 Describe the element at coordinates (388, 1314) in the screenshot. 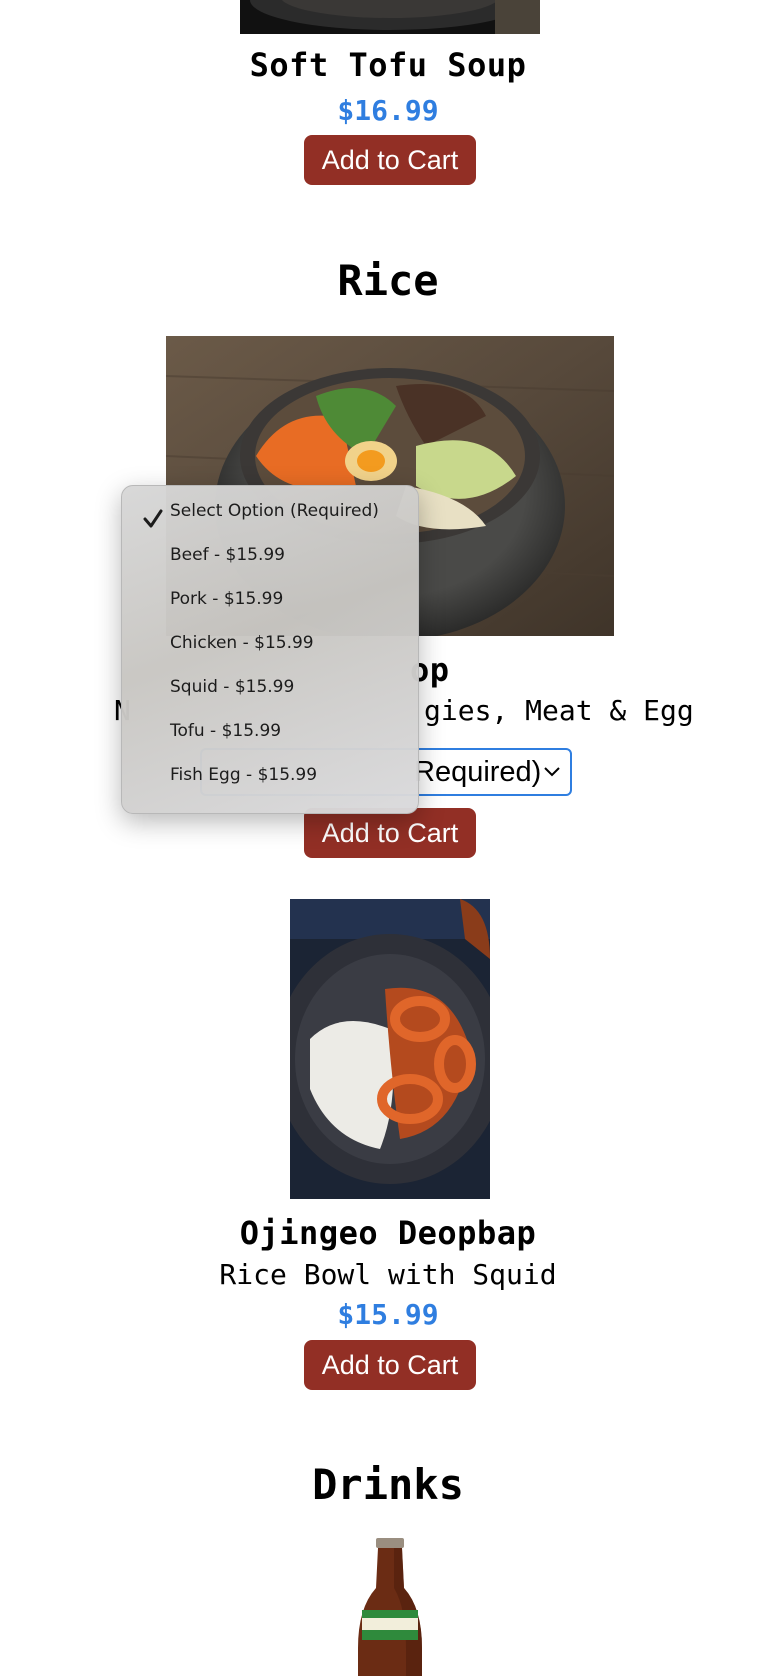

I see `ojingeo-deopbap-price: $15.99` at that location.